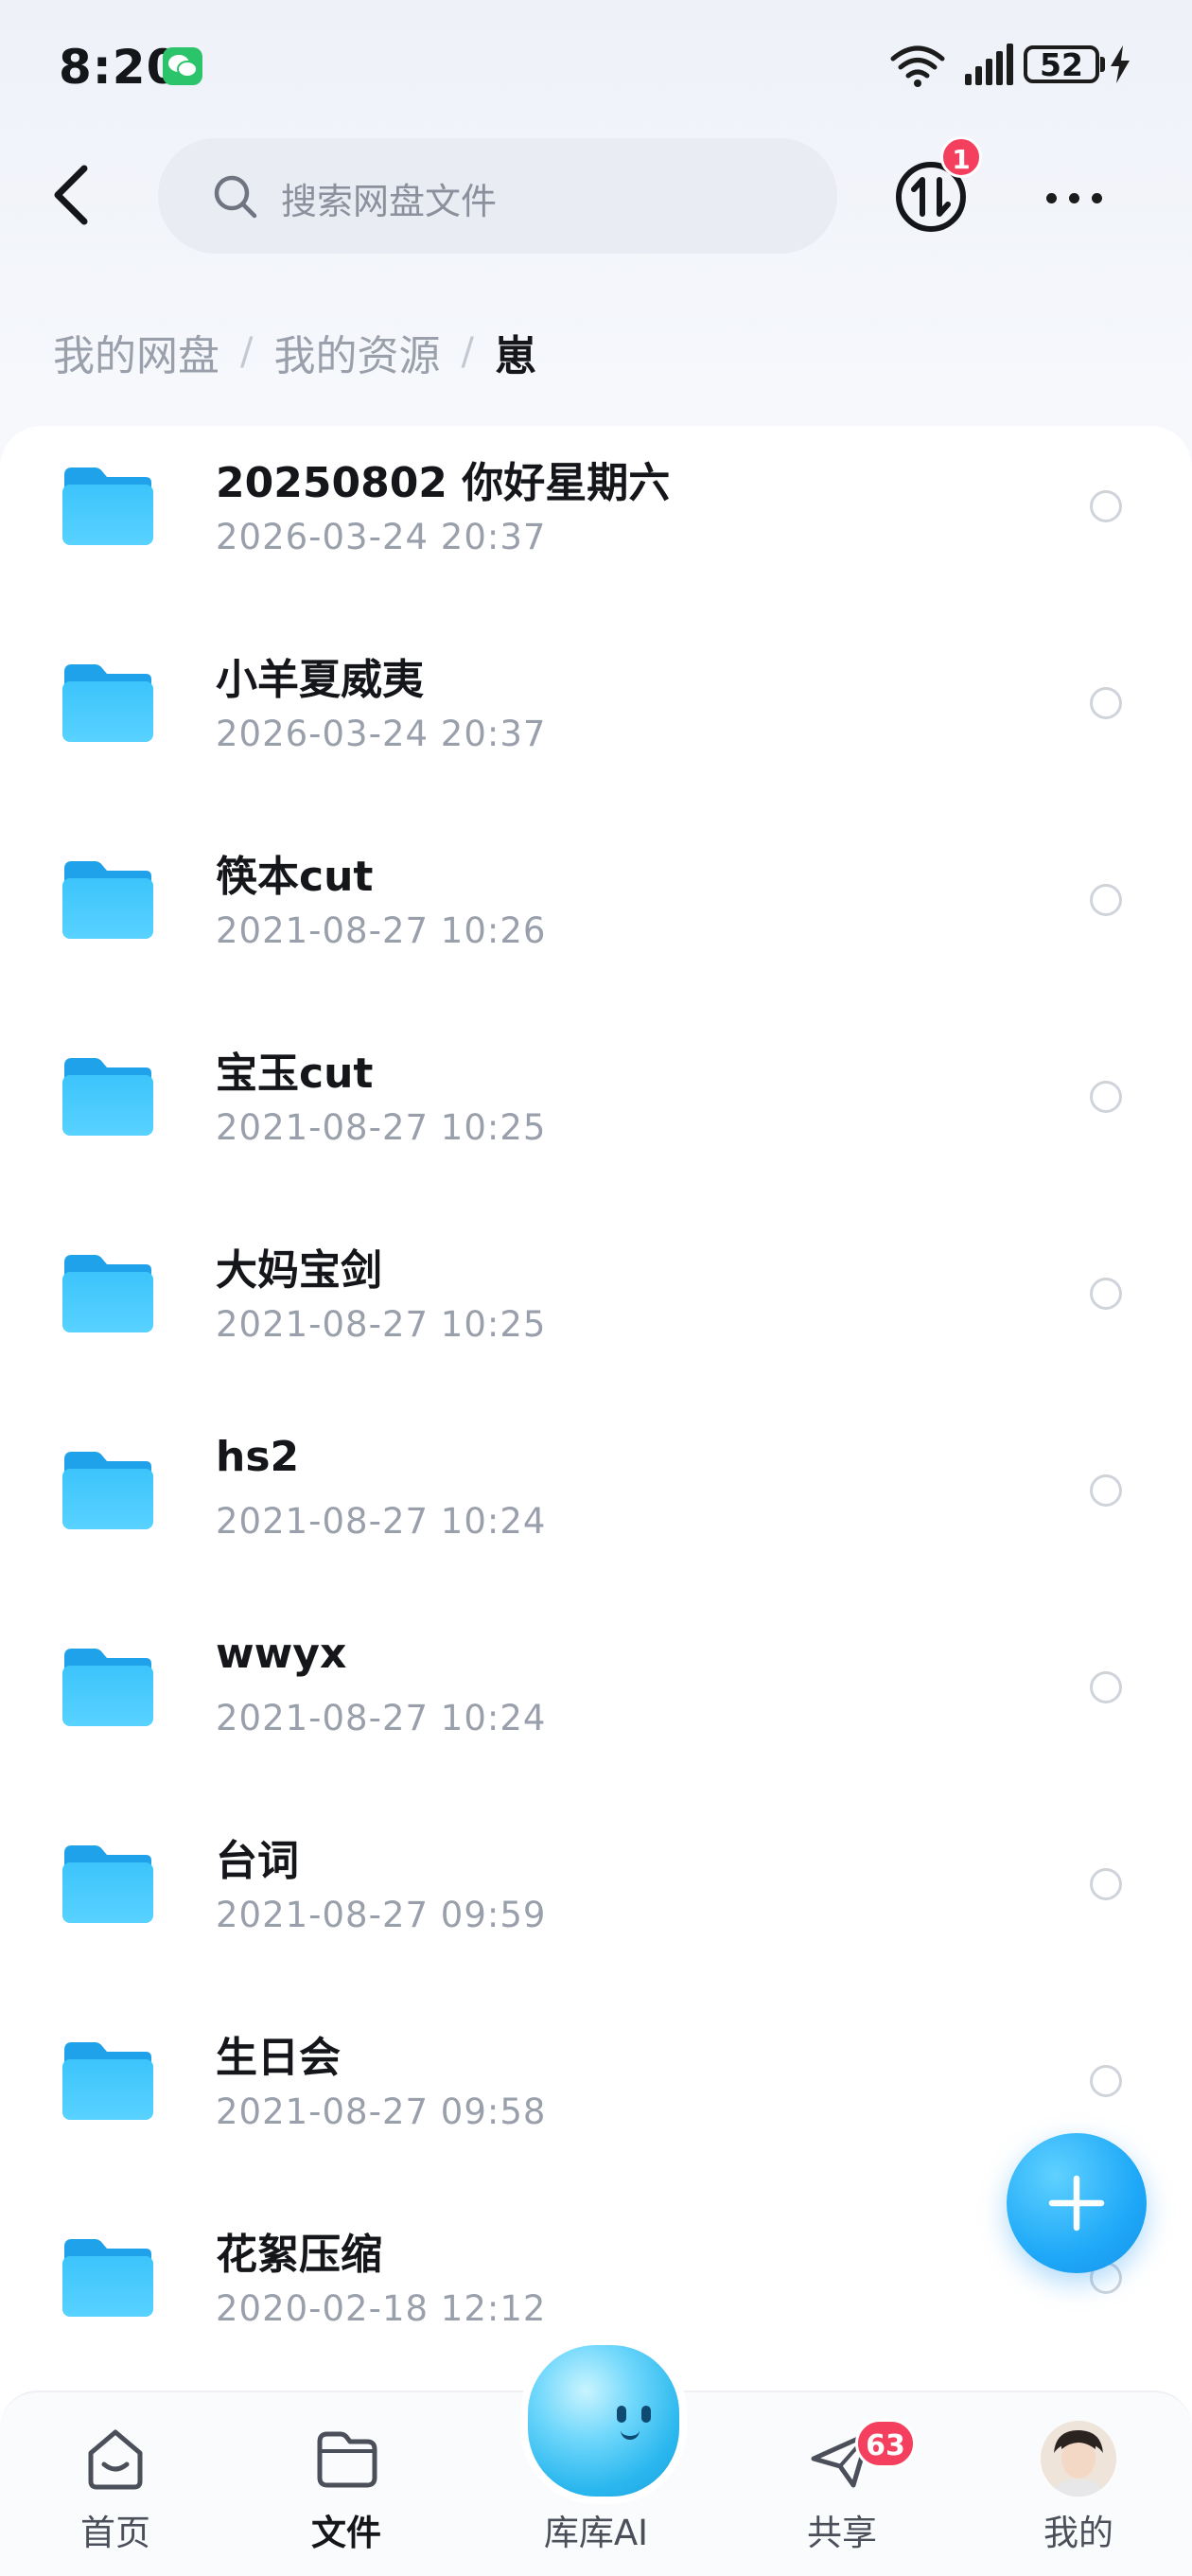  I want to click on back-button, so click(71, 195).